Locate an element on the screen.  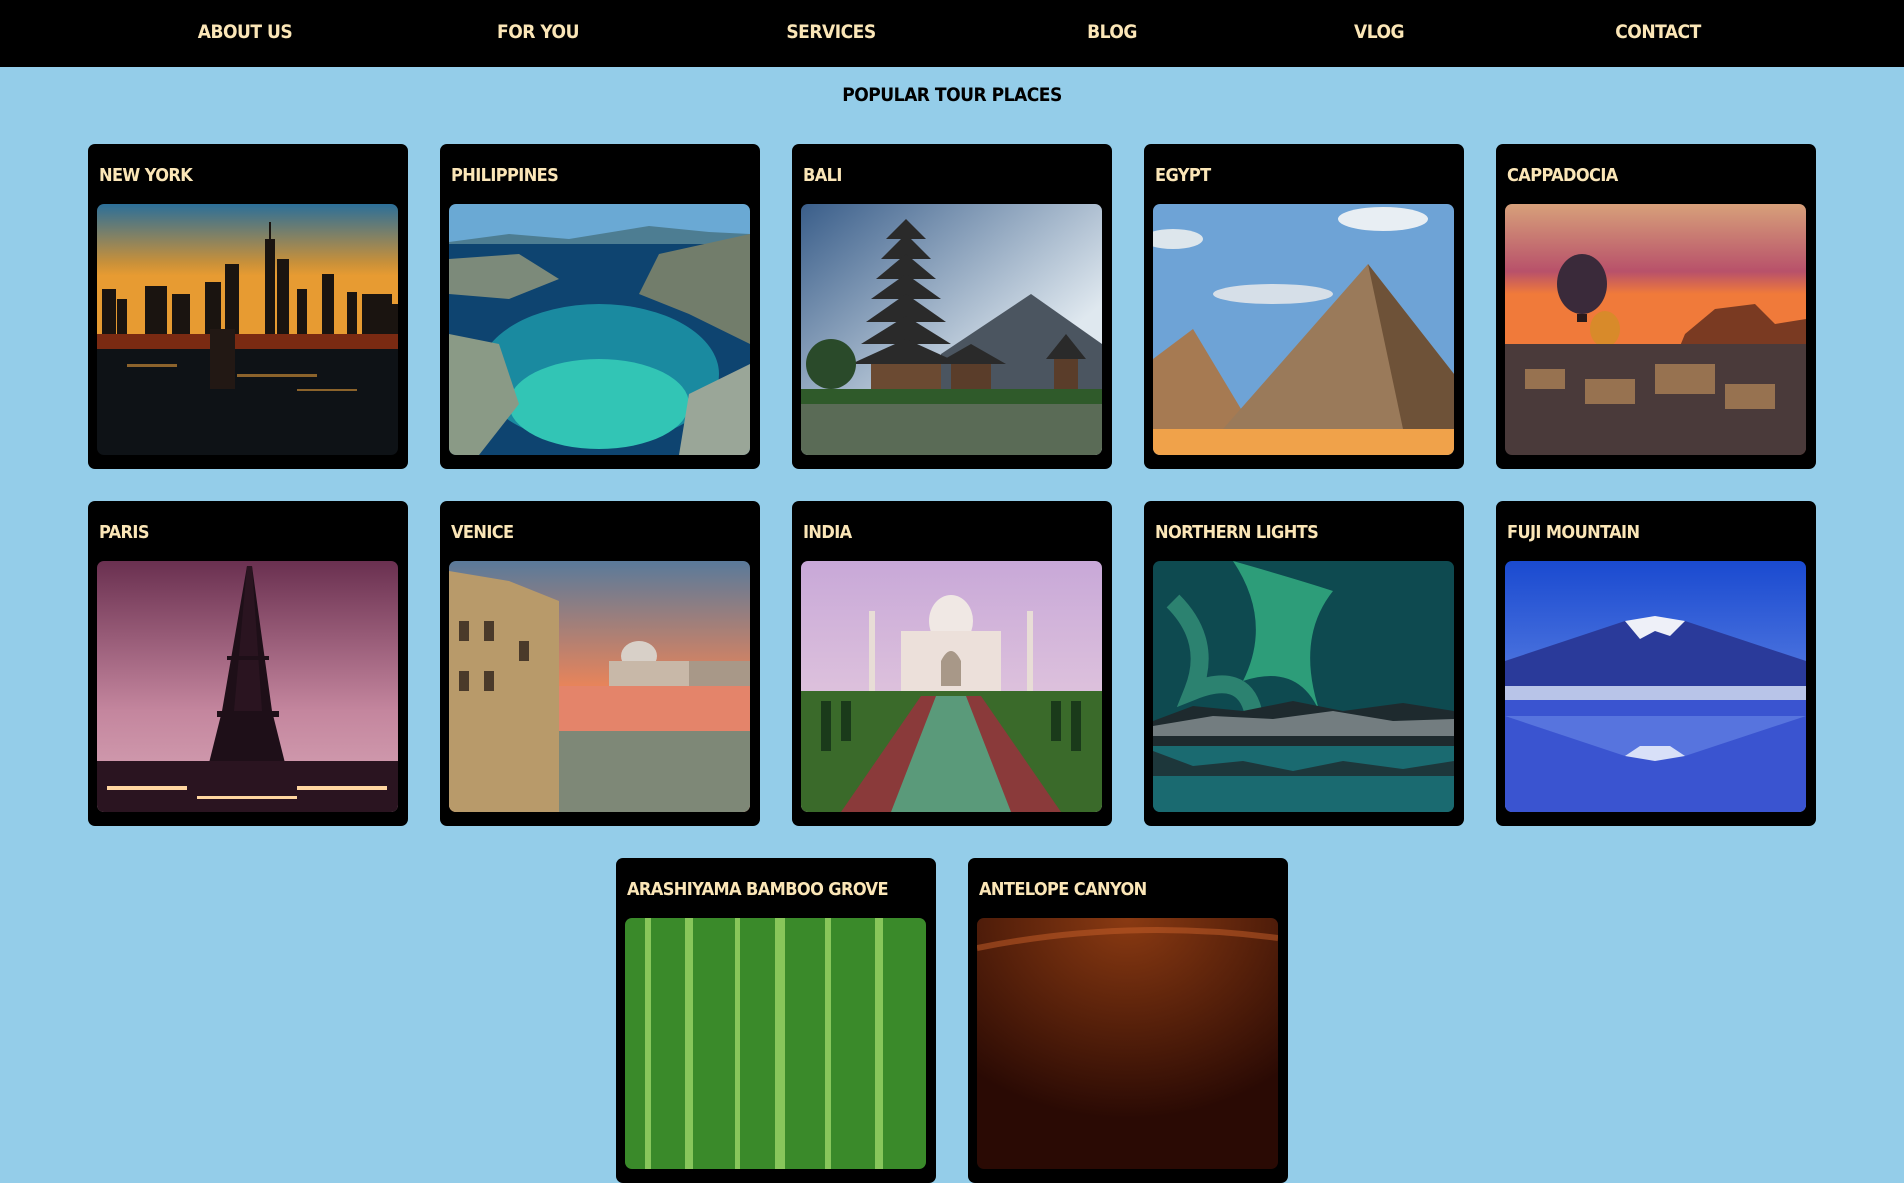
antelope-canyon-image is located at coordinates (1127, 1043).